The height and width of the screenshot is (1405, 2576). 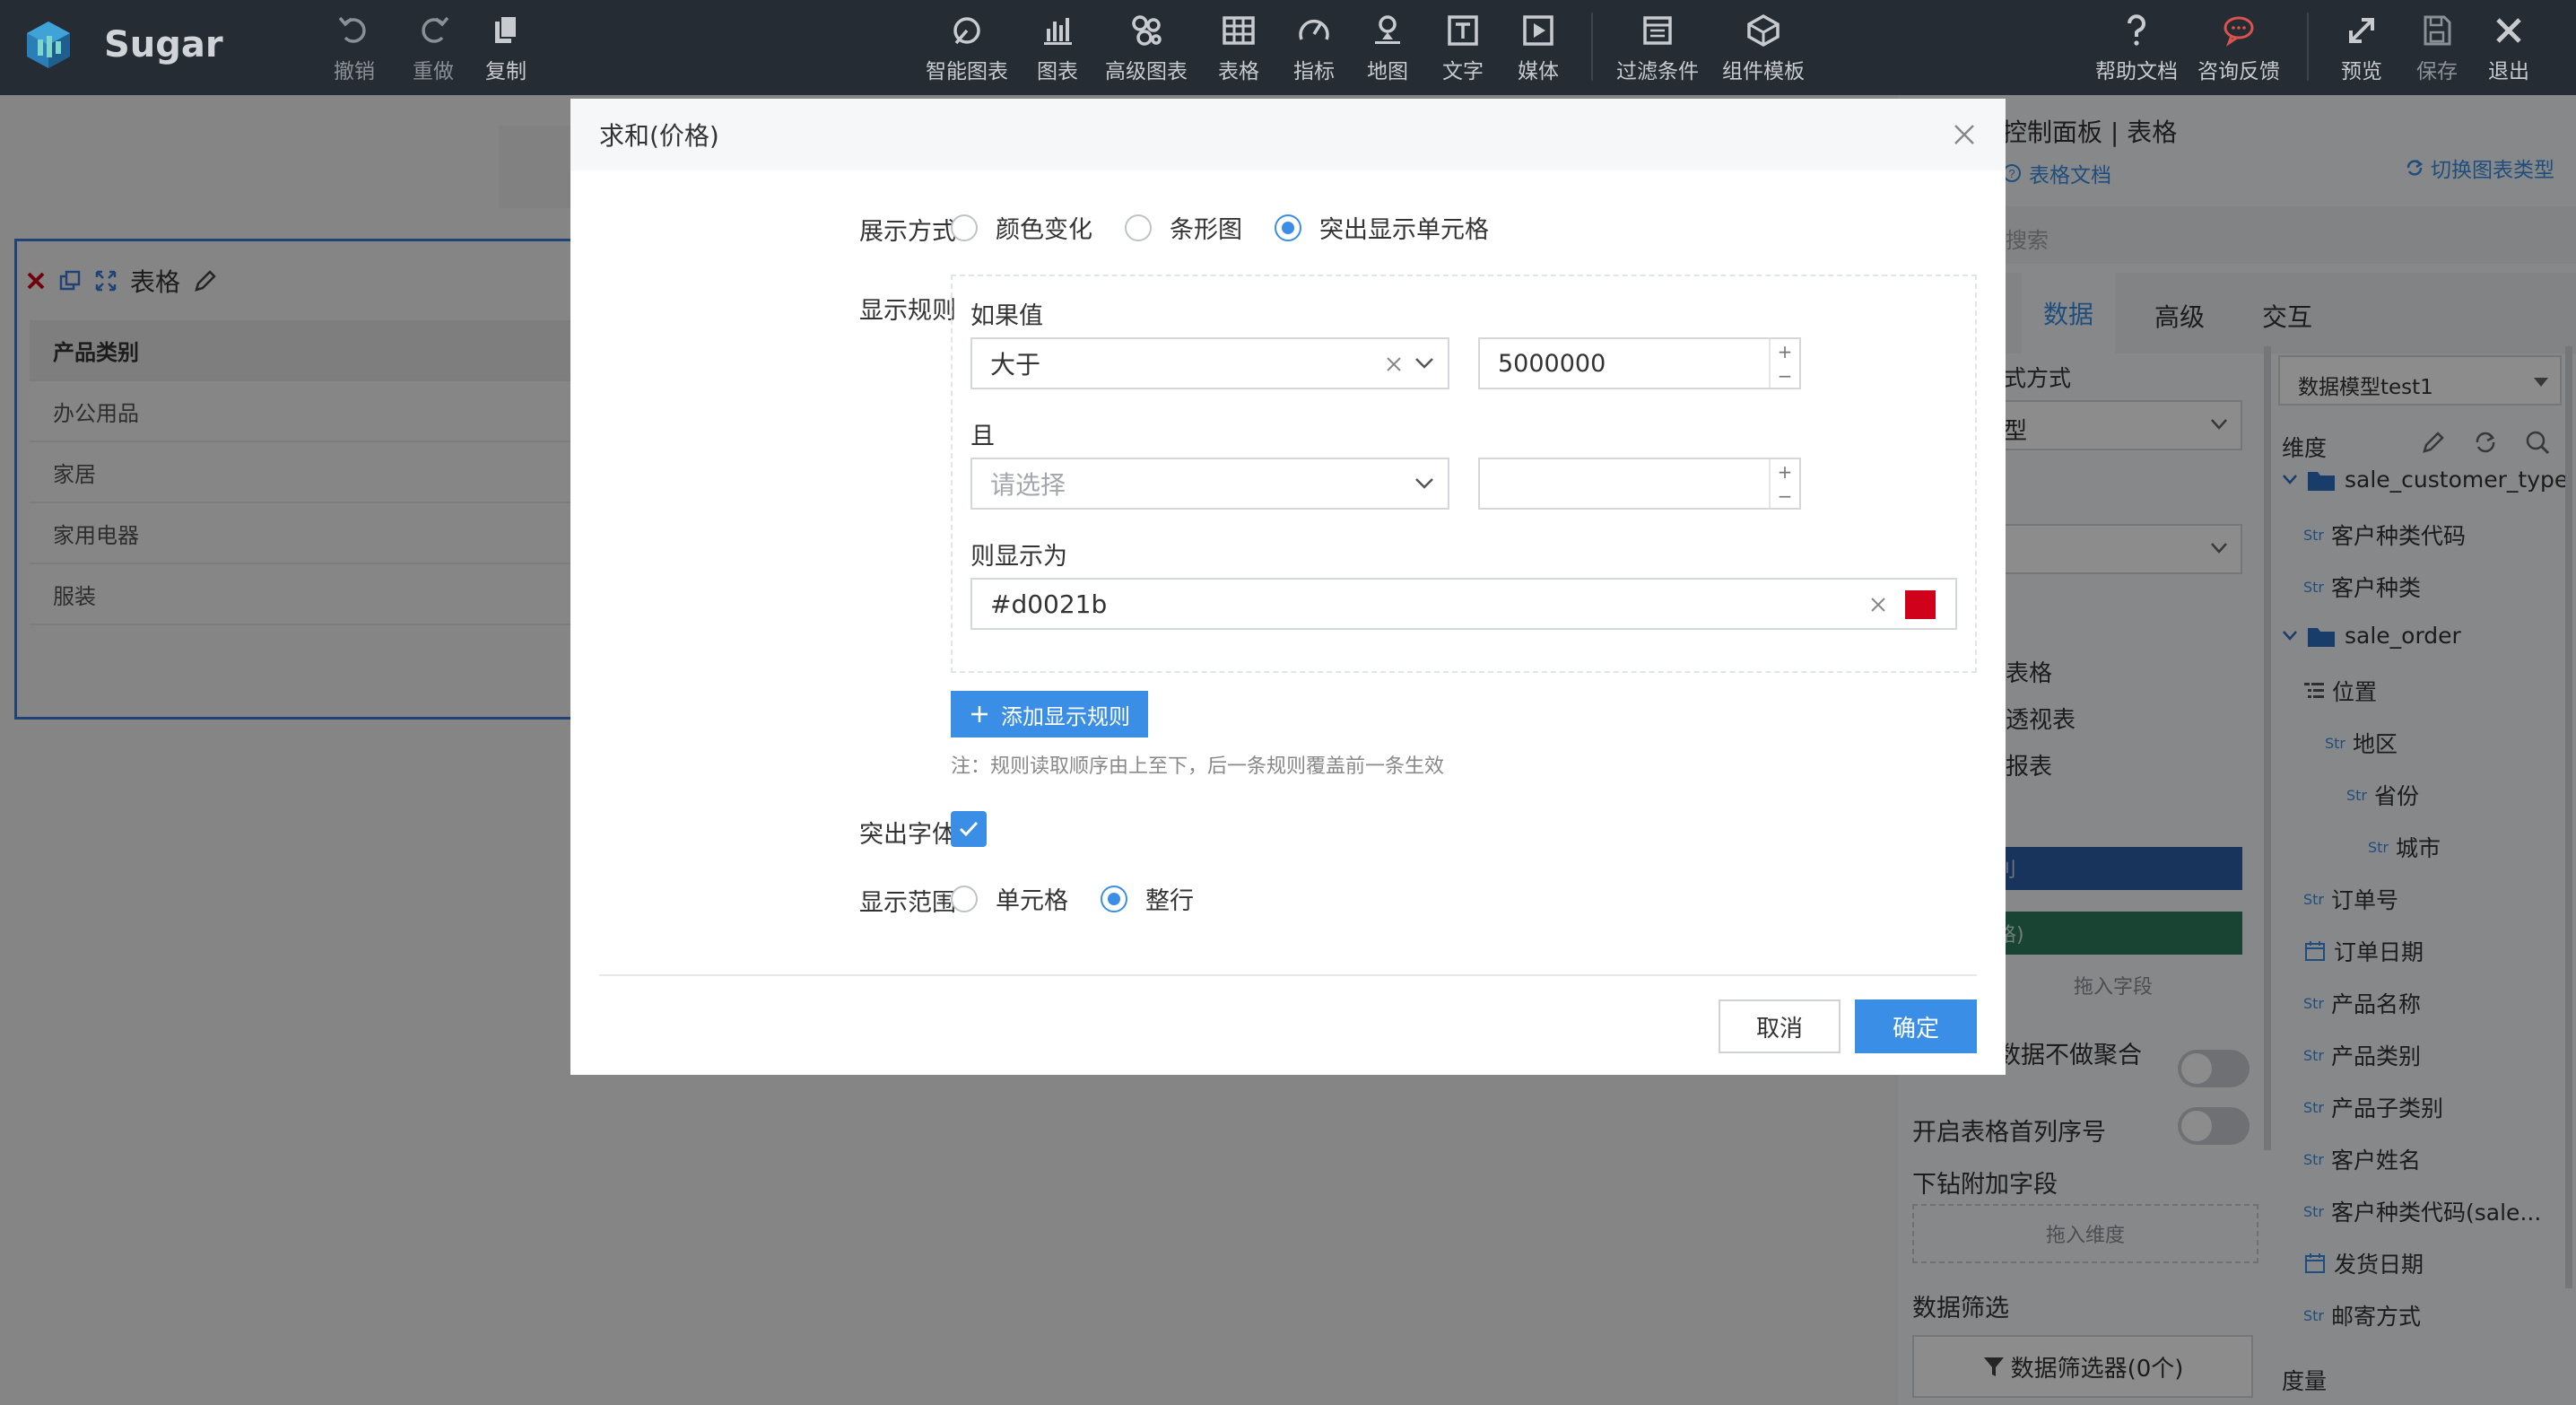 What do you see at coordinates (967, 71) in the screenshot?
I see `smart-chart-label: 智能图表` at bounding box center [967, 71].